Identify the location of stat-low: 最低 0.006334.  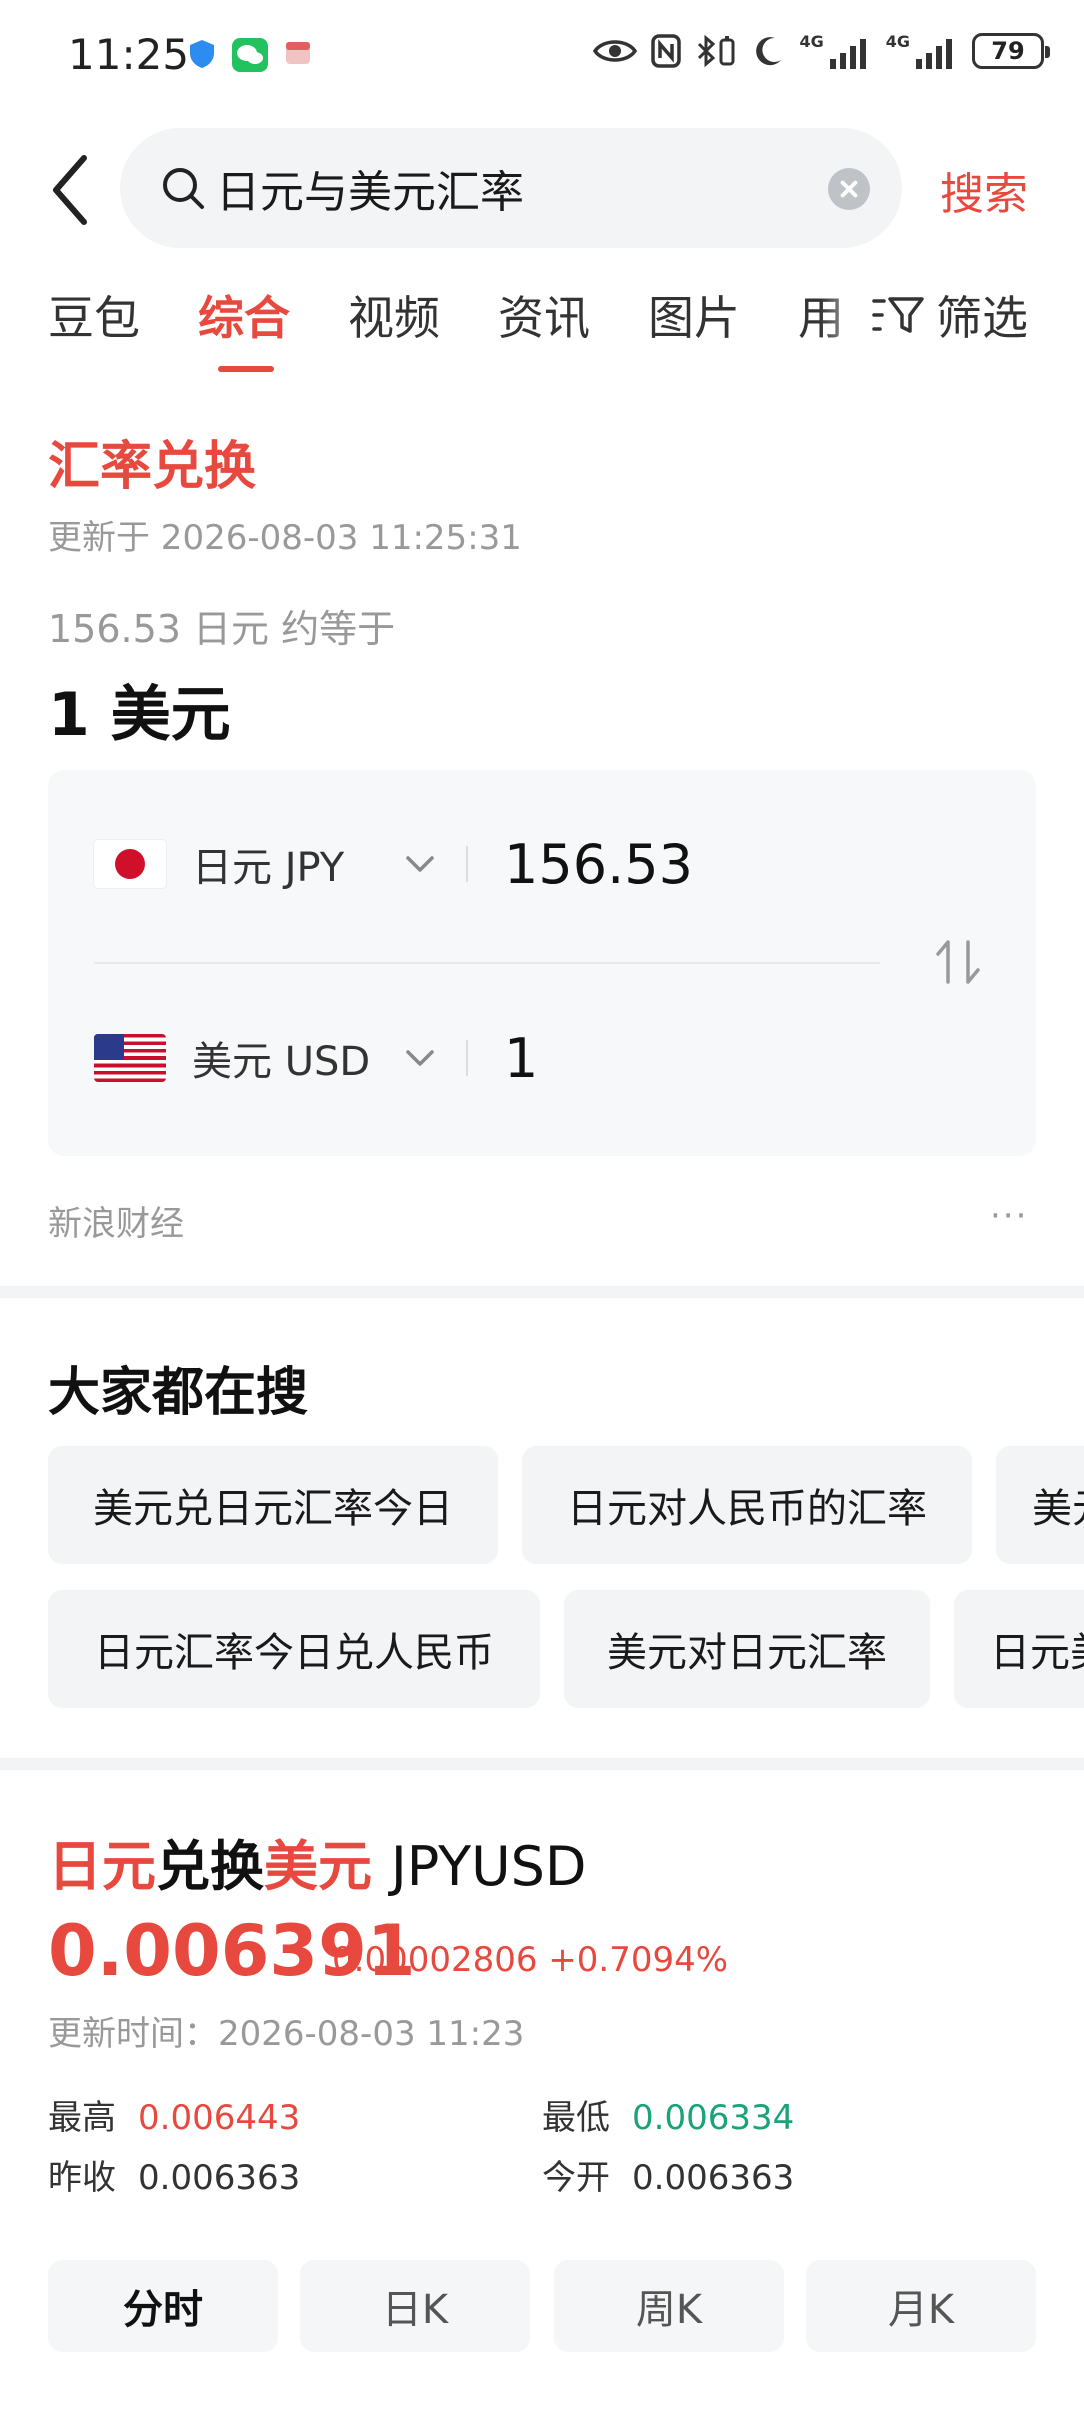
(668, 2118).